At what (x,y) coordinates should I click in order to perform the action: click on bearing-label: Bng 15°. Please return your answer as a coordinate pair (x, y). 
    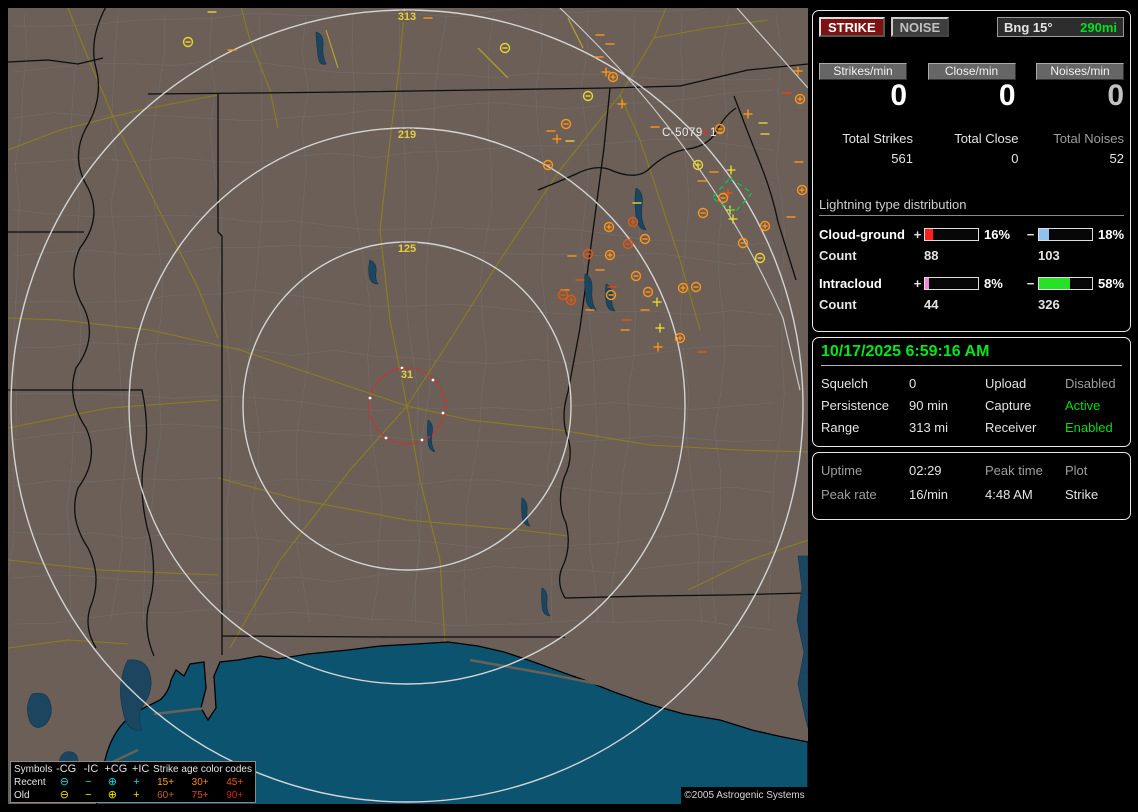
    Looking at the image, I should click on (1028, 27).